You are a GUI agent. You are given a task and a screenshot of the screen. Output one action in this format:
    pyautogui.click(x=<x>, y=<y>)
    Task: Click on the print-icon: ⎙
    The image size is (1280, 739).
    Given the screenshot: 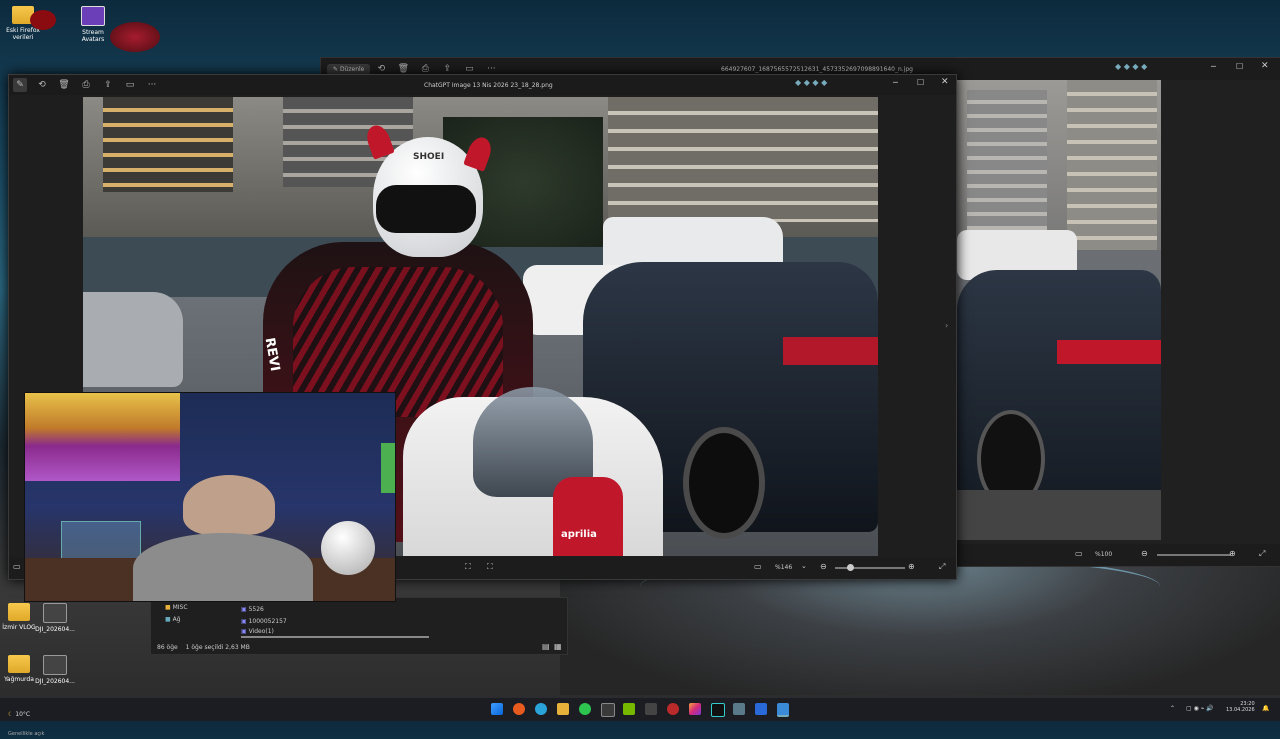 What is the action you would take?
    pyautogui.click(x=86, y=85)
    